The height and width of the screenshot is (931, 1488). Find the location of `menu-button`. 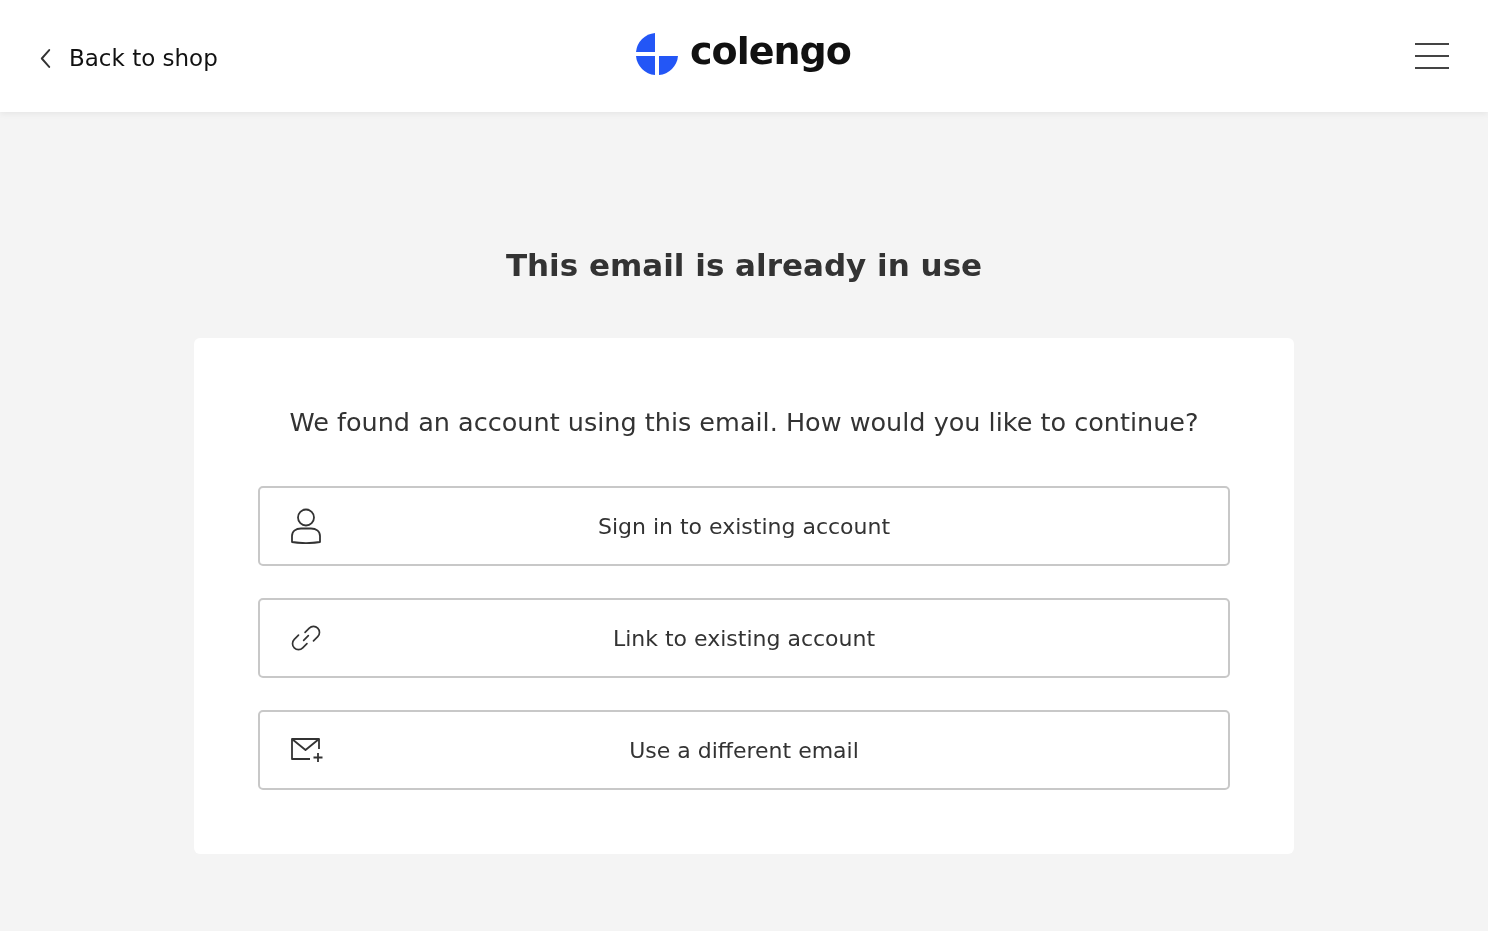

menu-button is located at coordinates (1432, 56).